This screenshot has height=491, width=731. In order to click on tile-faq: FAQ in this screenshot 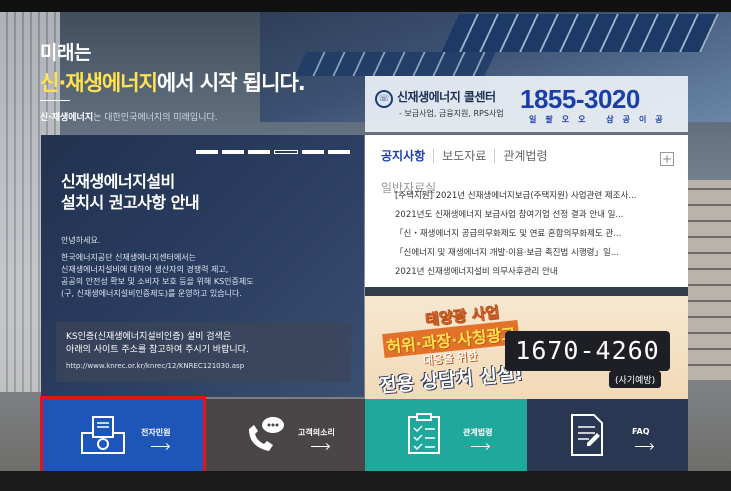, I will do `click(607, 435)`.